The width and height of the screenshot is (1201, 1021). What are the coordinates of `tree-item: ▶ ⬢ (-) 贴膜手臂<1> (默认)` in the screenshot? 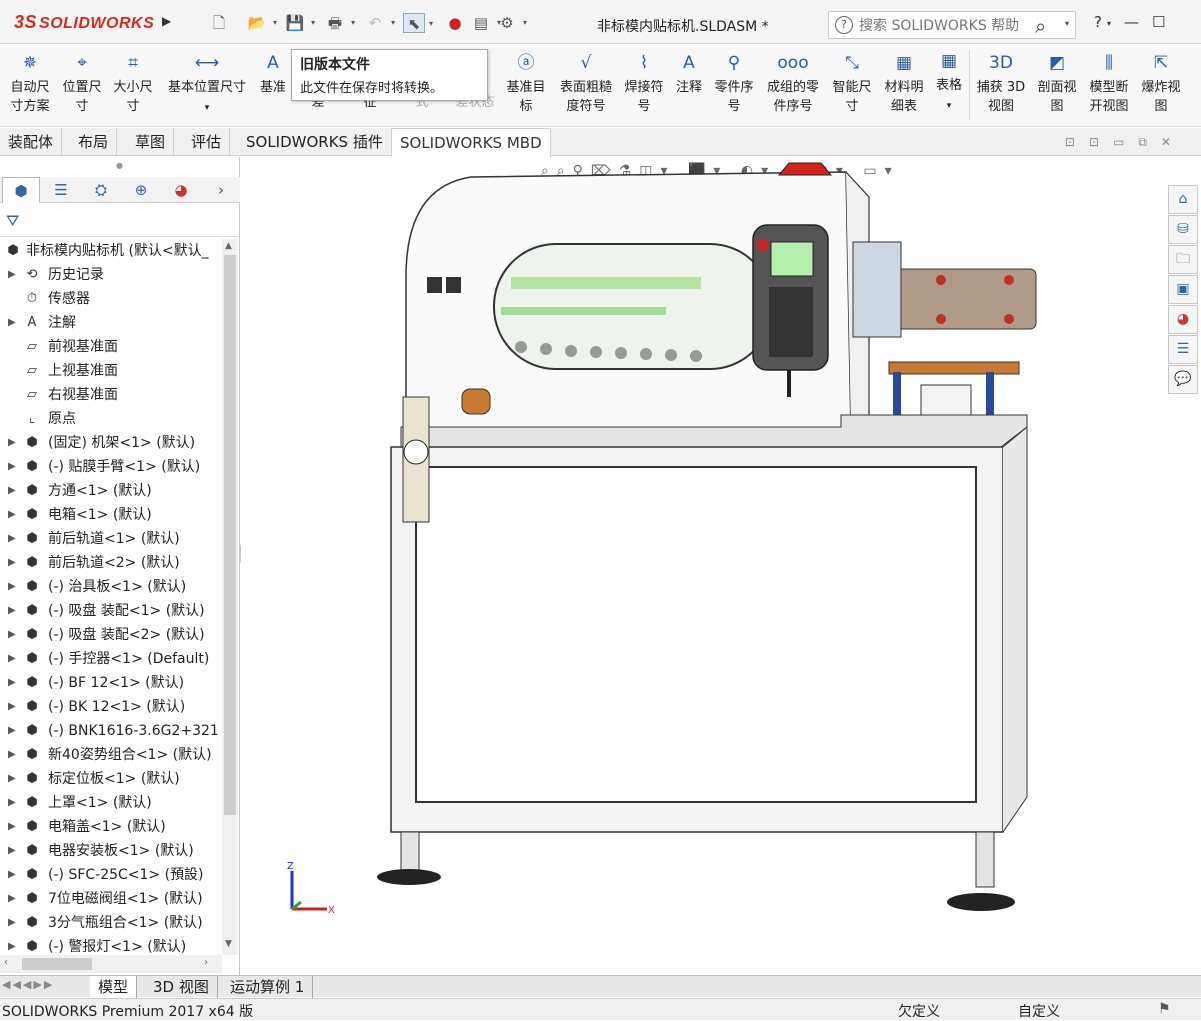 It's located at (111, 467).